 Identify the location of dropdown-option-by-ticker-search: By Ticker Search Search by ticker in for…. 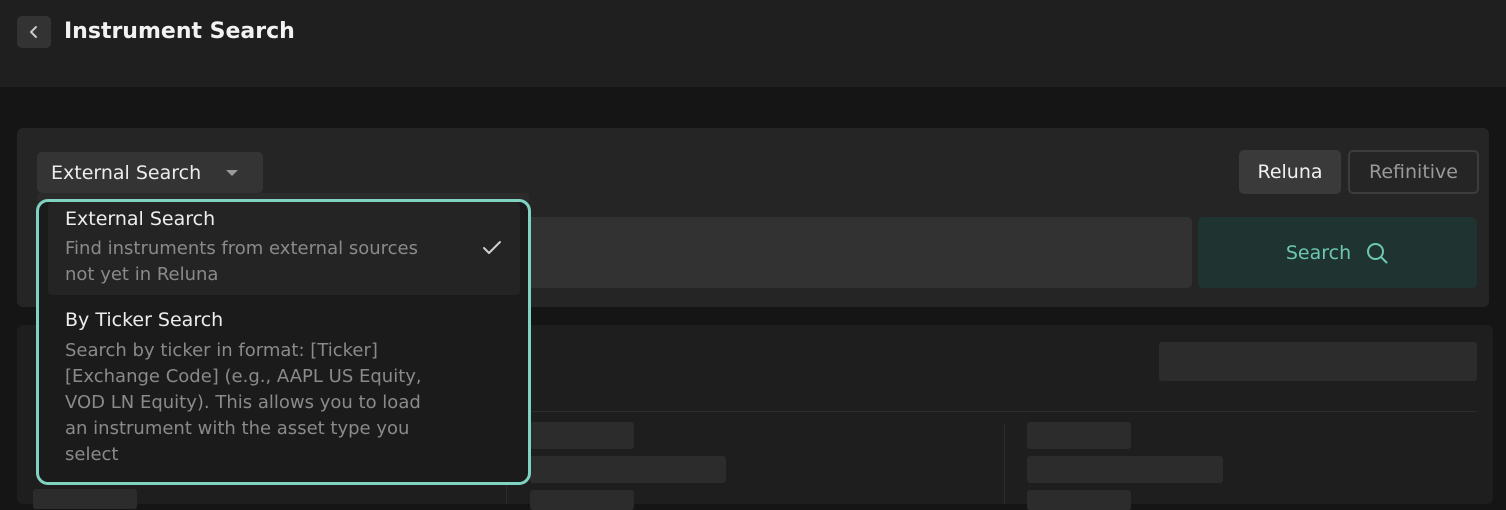
(284, 392).